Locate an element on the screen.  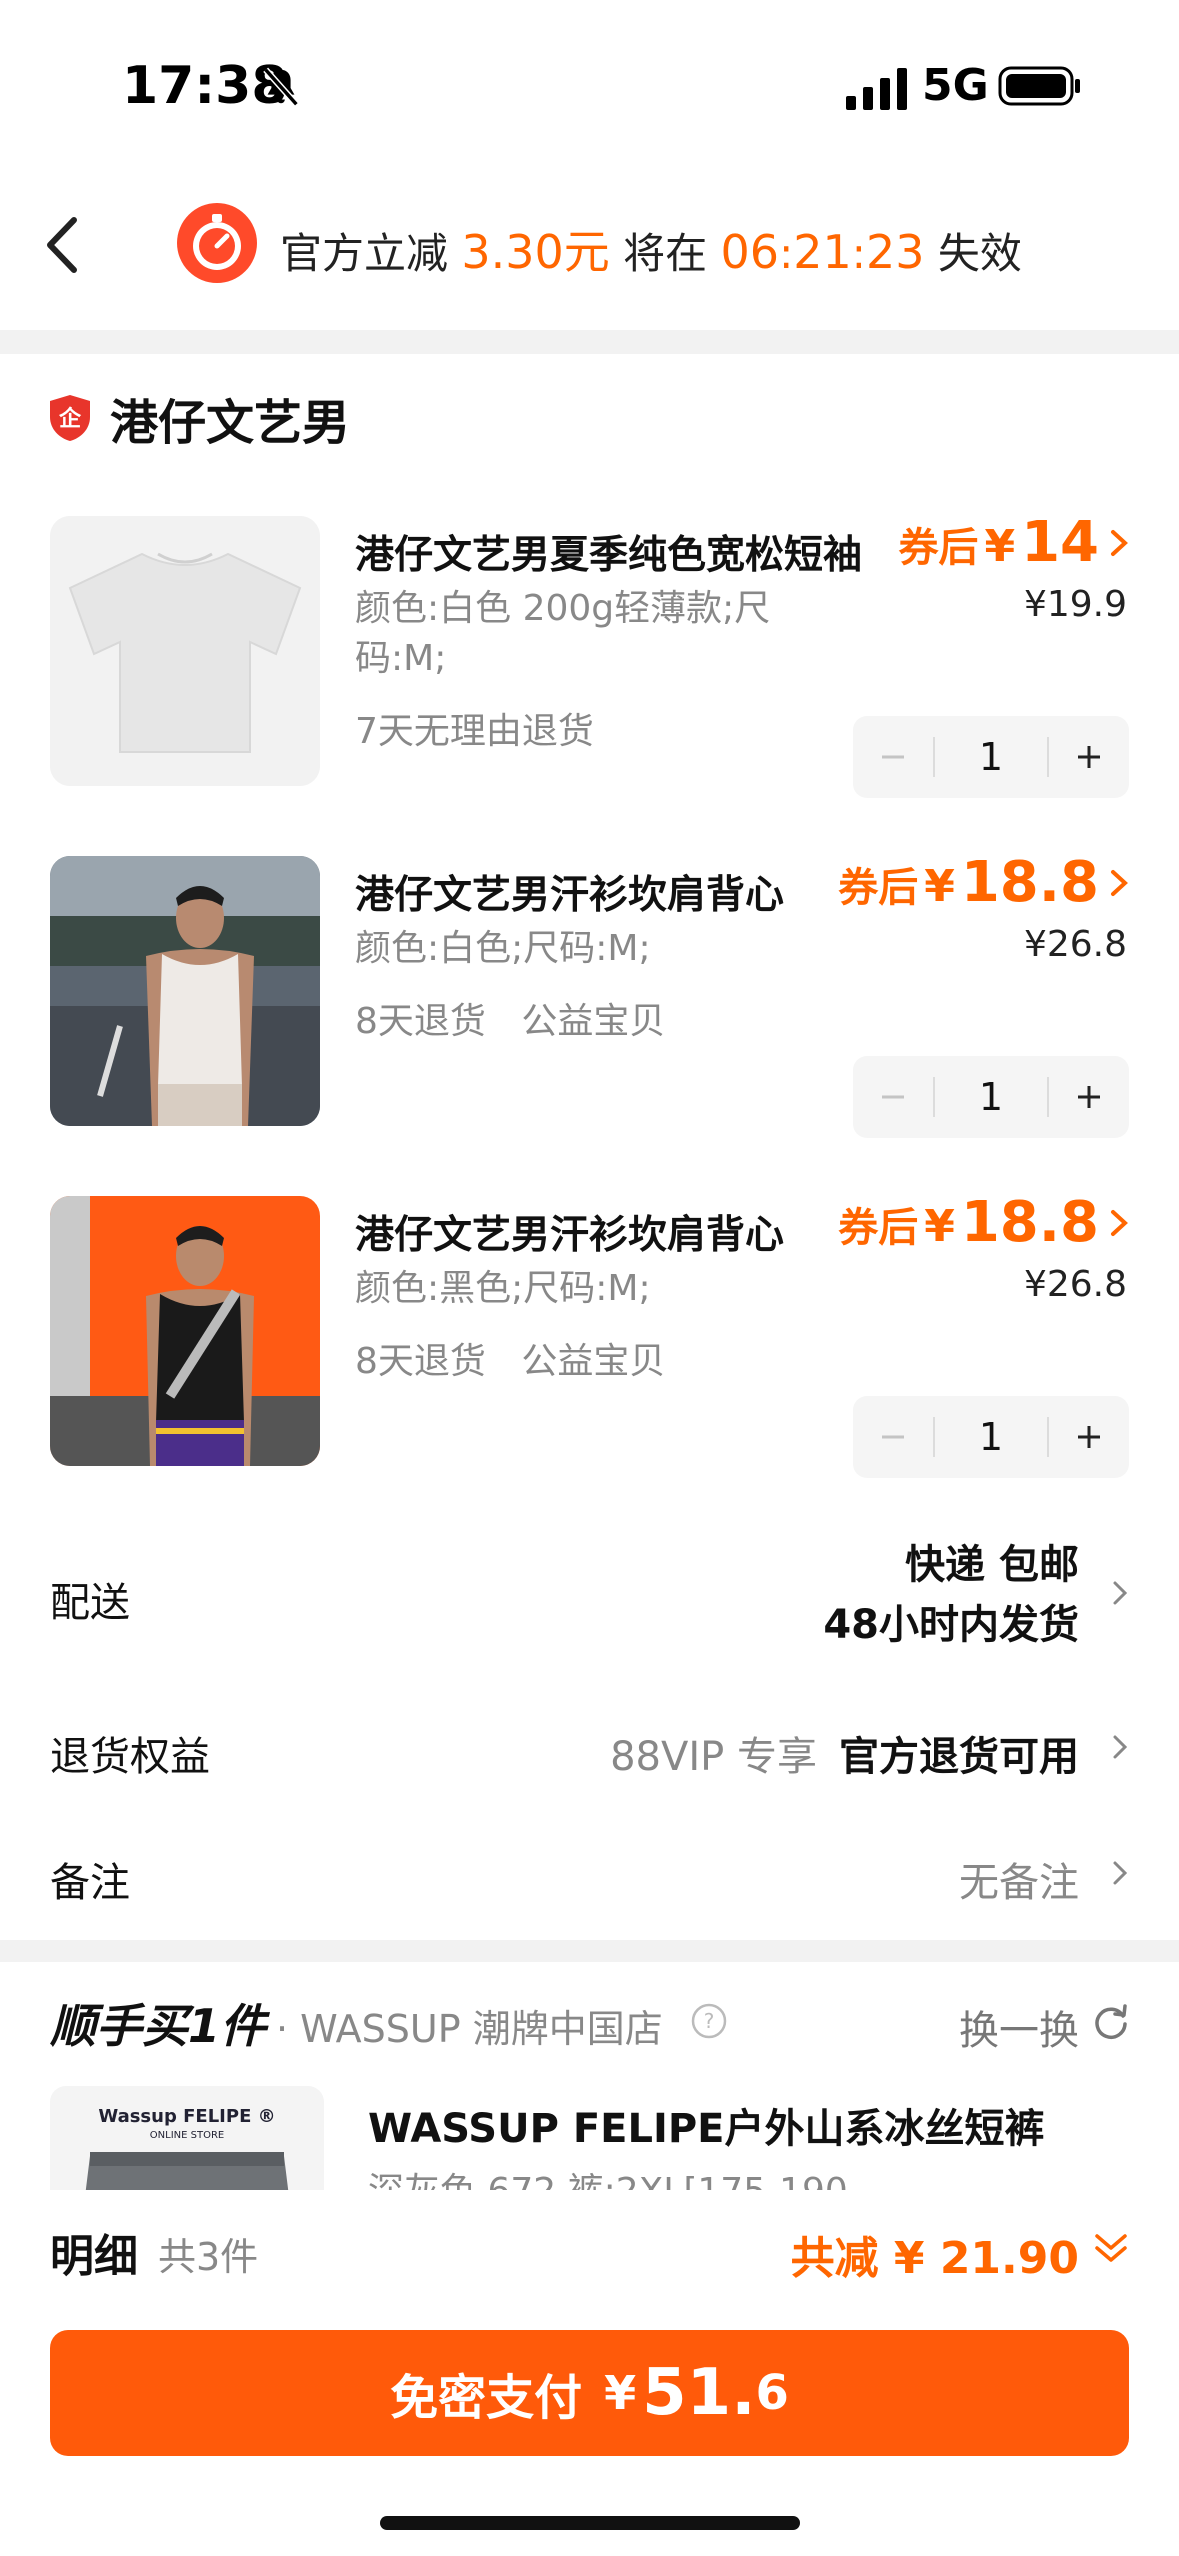
recommended-product-title: WASSUP FELIPE户外山系冰丝短裤 is located at coordinates (706, 2125).